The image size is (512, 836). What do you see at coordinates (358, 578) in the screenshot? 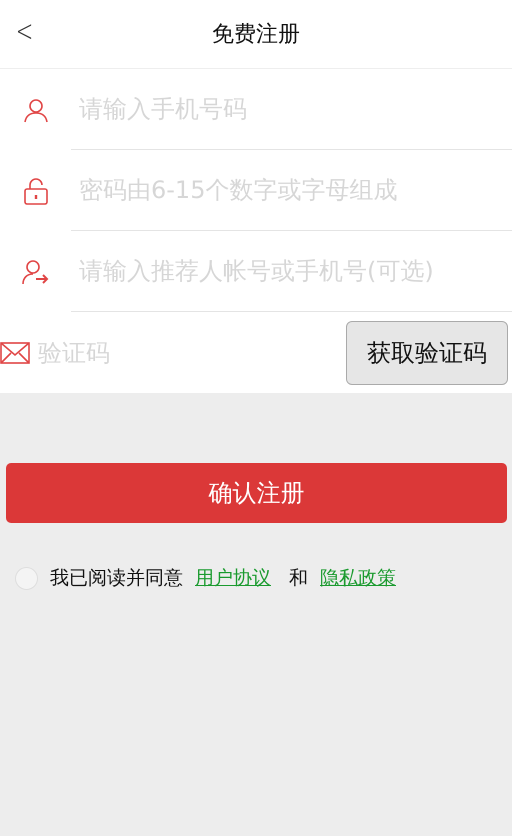
I see `privacy-policy-link: 隐私政策` at bounding box center [358, 578].